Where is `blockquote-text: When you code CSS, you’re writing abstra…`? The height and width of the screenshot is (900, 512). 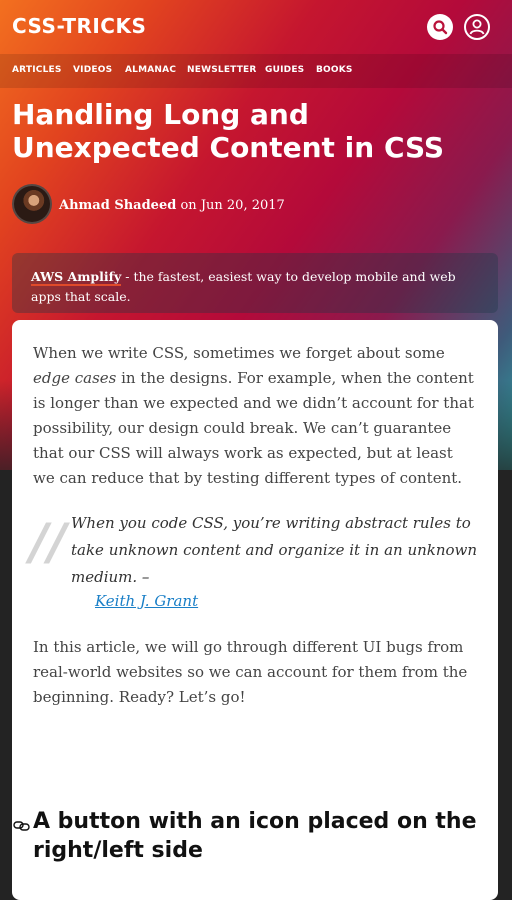 blockquote-text: When you code CSS, you’re writing abstra… is located at coordinates (274, 550).